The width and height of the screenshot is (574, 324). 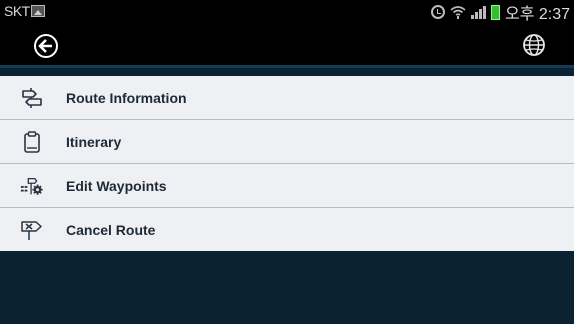 What do you see at coordinates (32, 98) in the screenshot?
I see `route-signpost-icon` at bounding box center [32, 98].